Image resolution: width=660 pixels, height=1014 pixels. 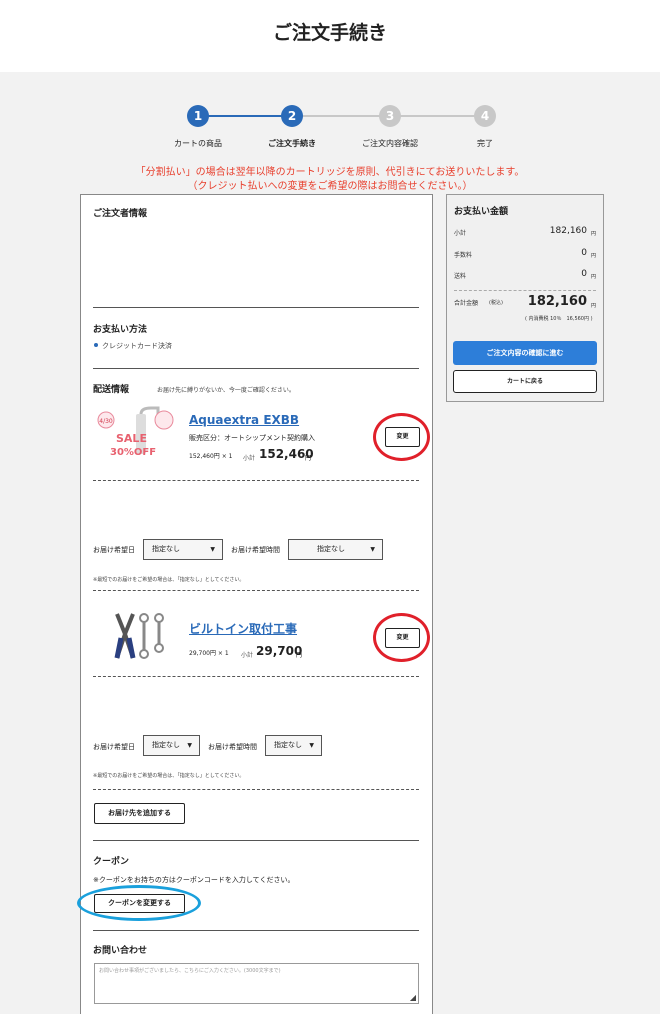 What do you see at coordinates (120, 214) in the screenshot?
I see `orderer-info-title: ご注文者情報` at bounding box center [120, 214].